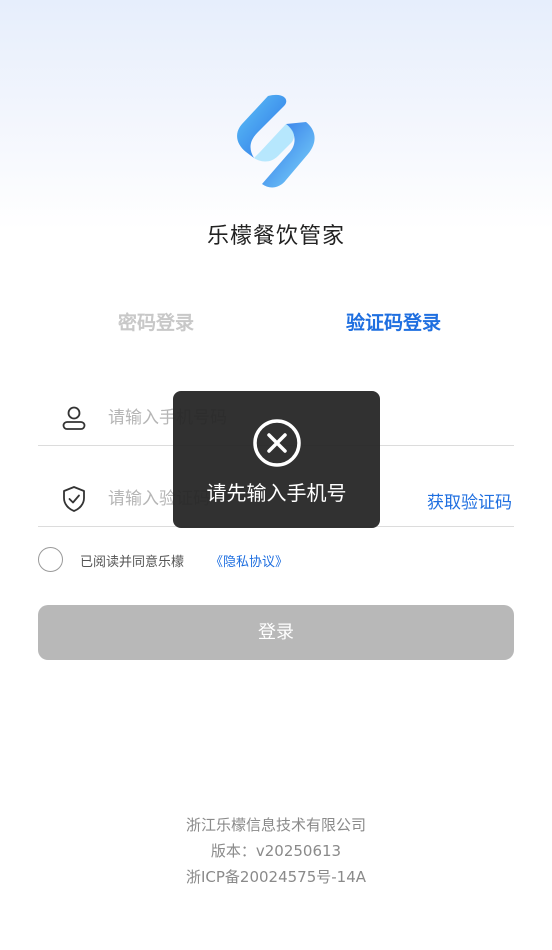  I want to click on agreement-row: 已阅读并同意乐檬 《隐私协议》, so click(276, 560).